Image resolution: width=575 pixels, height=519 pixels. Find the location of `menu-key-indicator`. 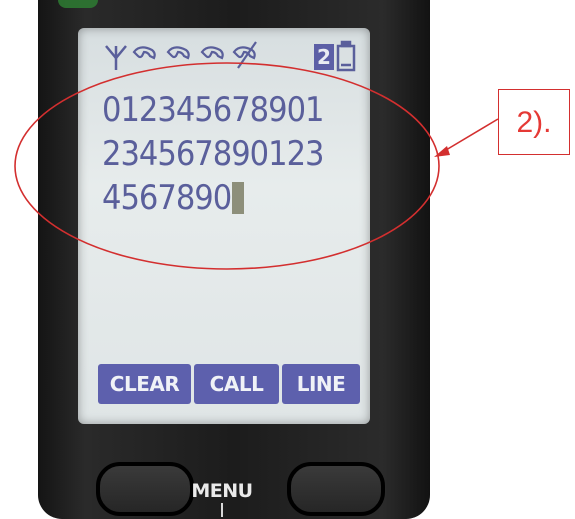

menu-key-indicator is located at coordinates (222, 510).